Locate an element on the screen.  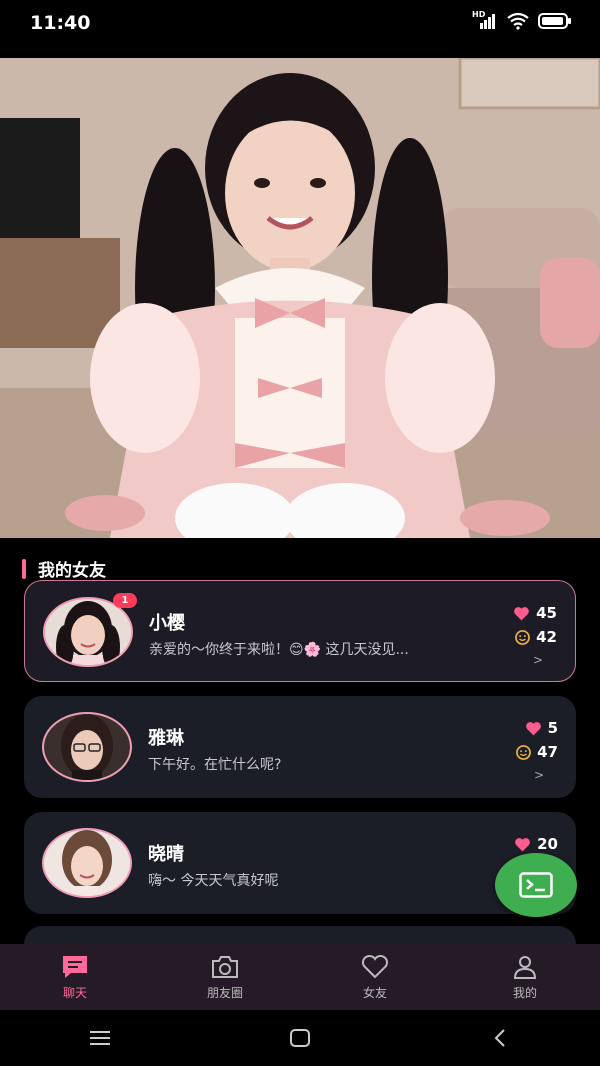
mood-count: 47 is located at coordinates (547, 752).